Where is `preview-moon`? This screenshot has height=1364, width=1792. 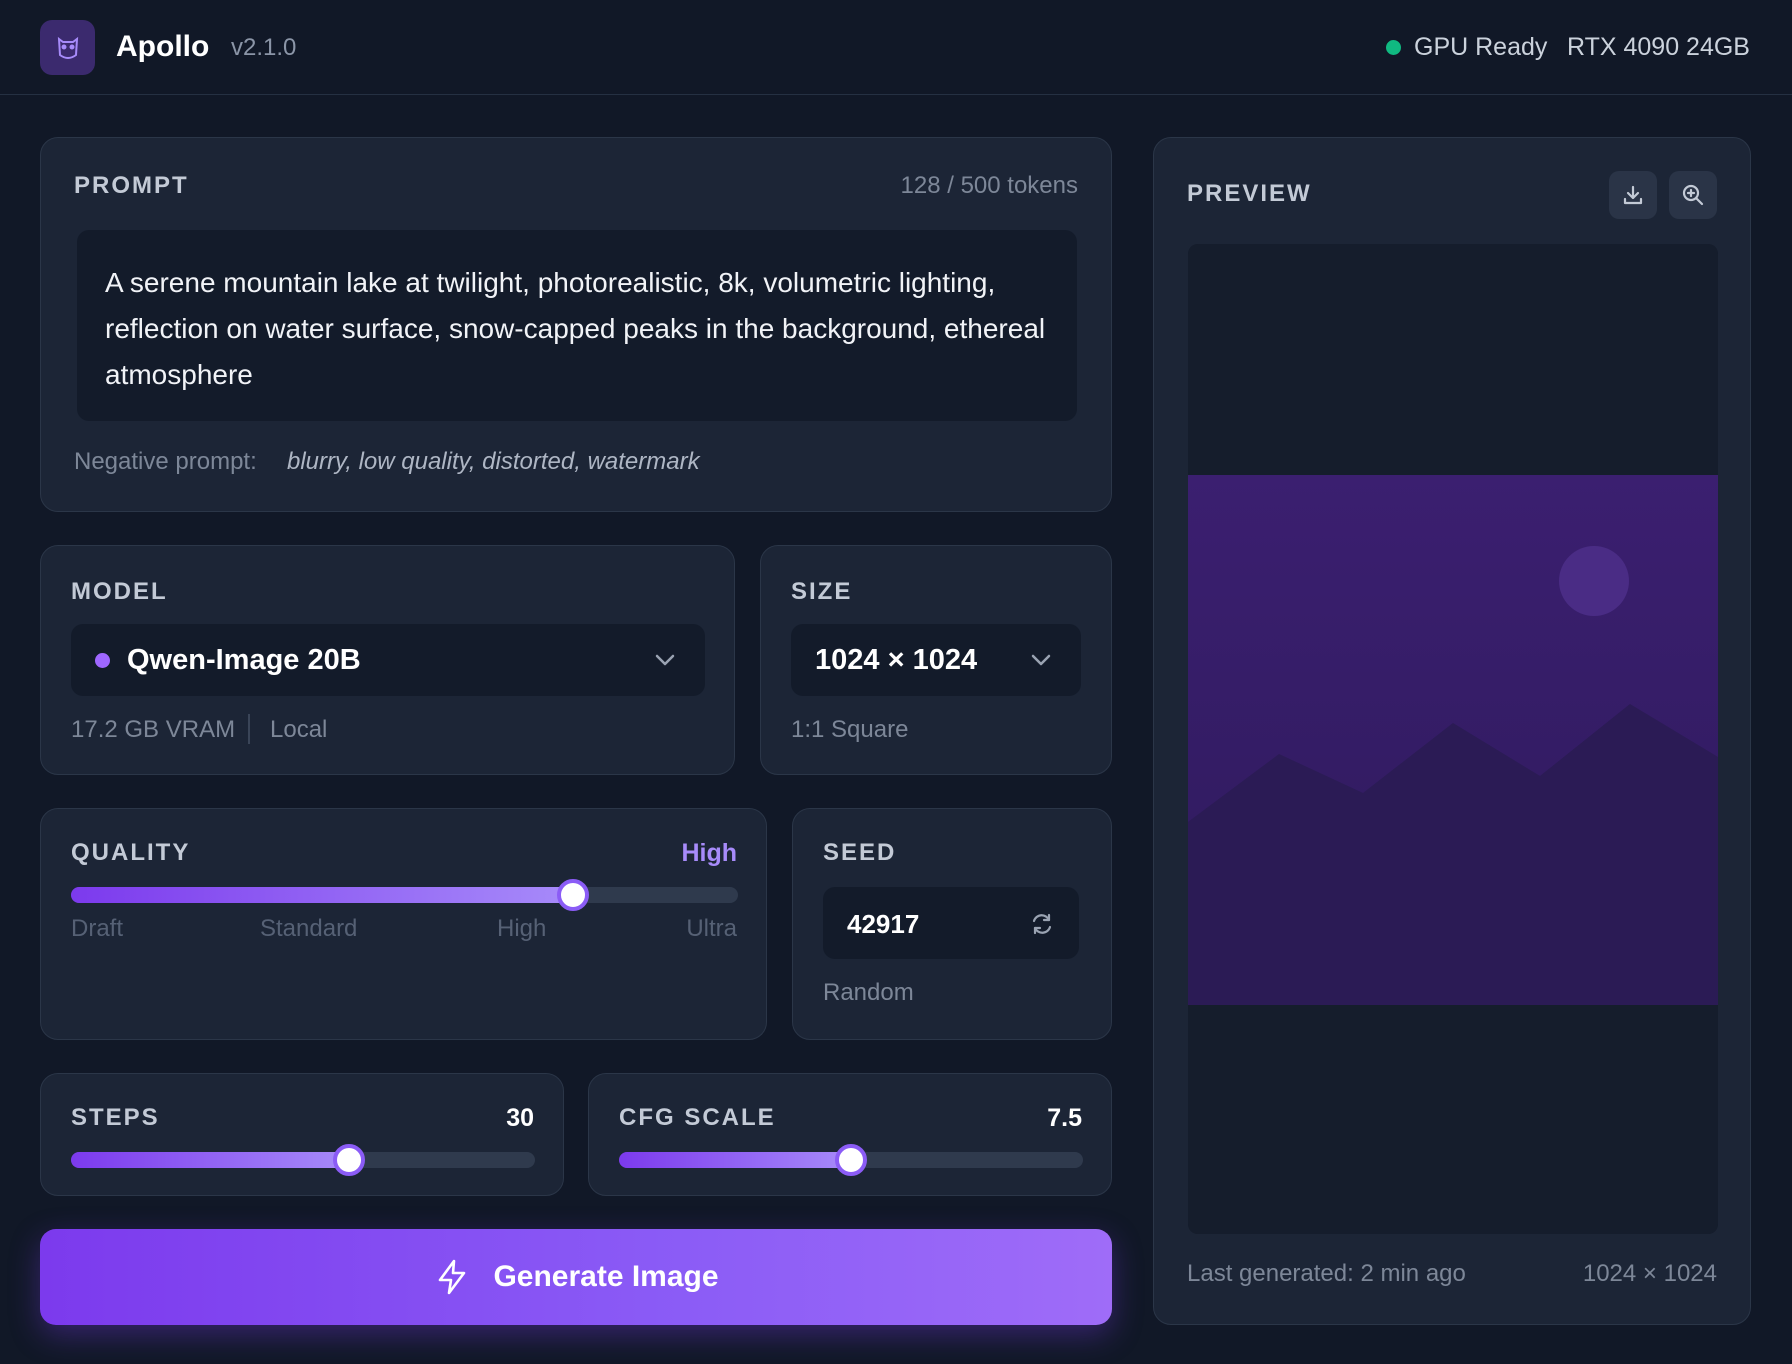 preview-moon is located at coordinates (1594, 581).